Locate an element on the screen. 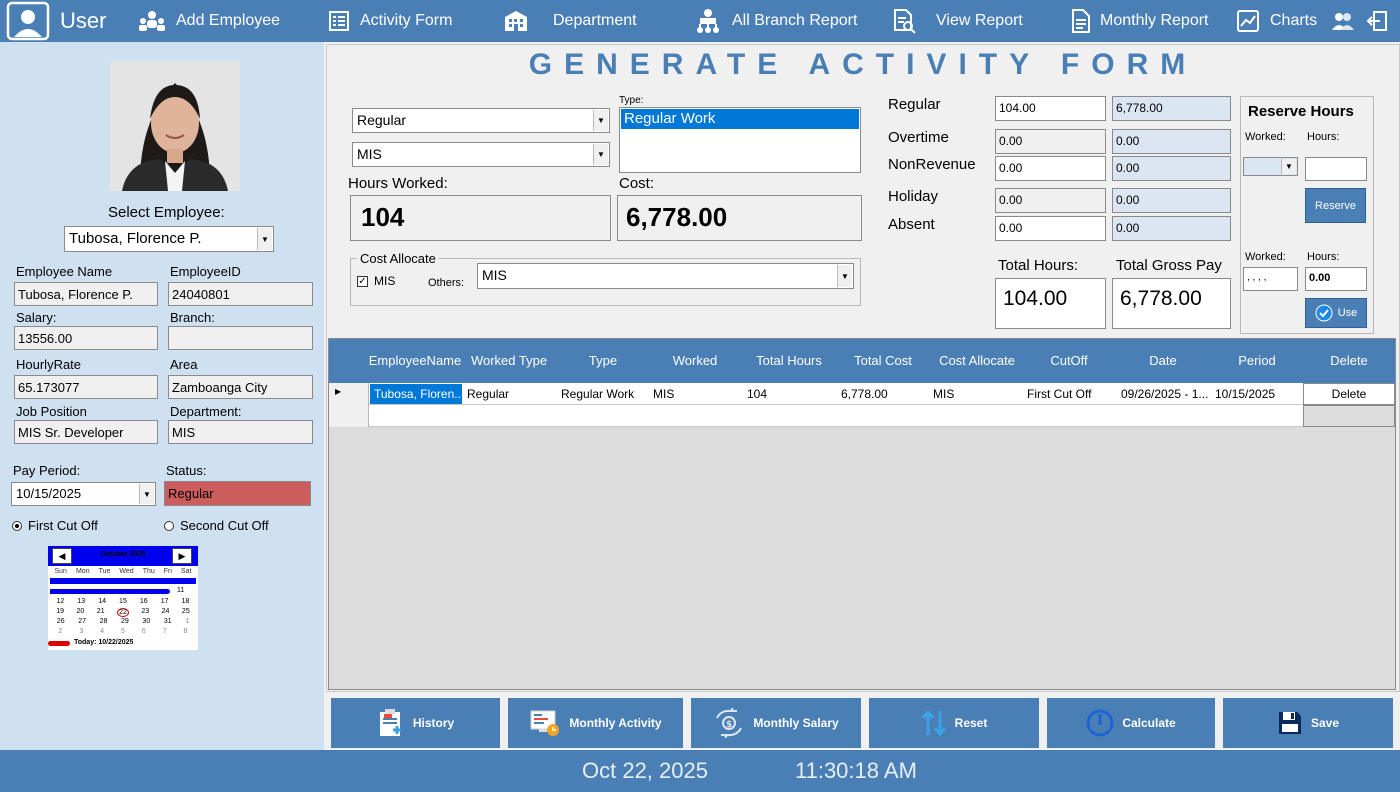 This screenshot has height=792, width=1400. calendar-day: 18 is located at coordinates (186, 601).